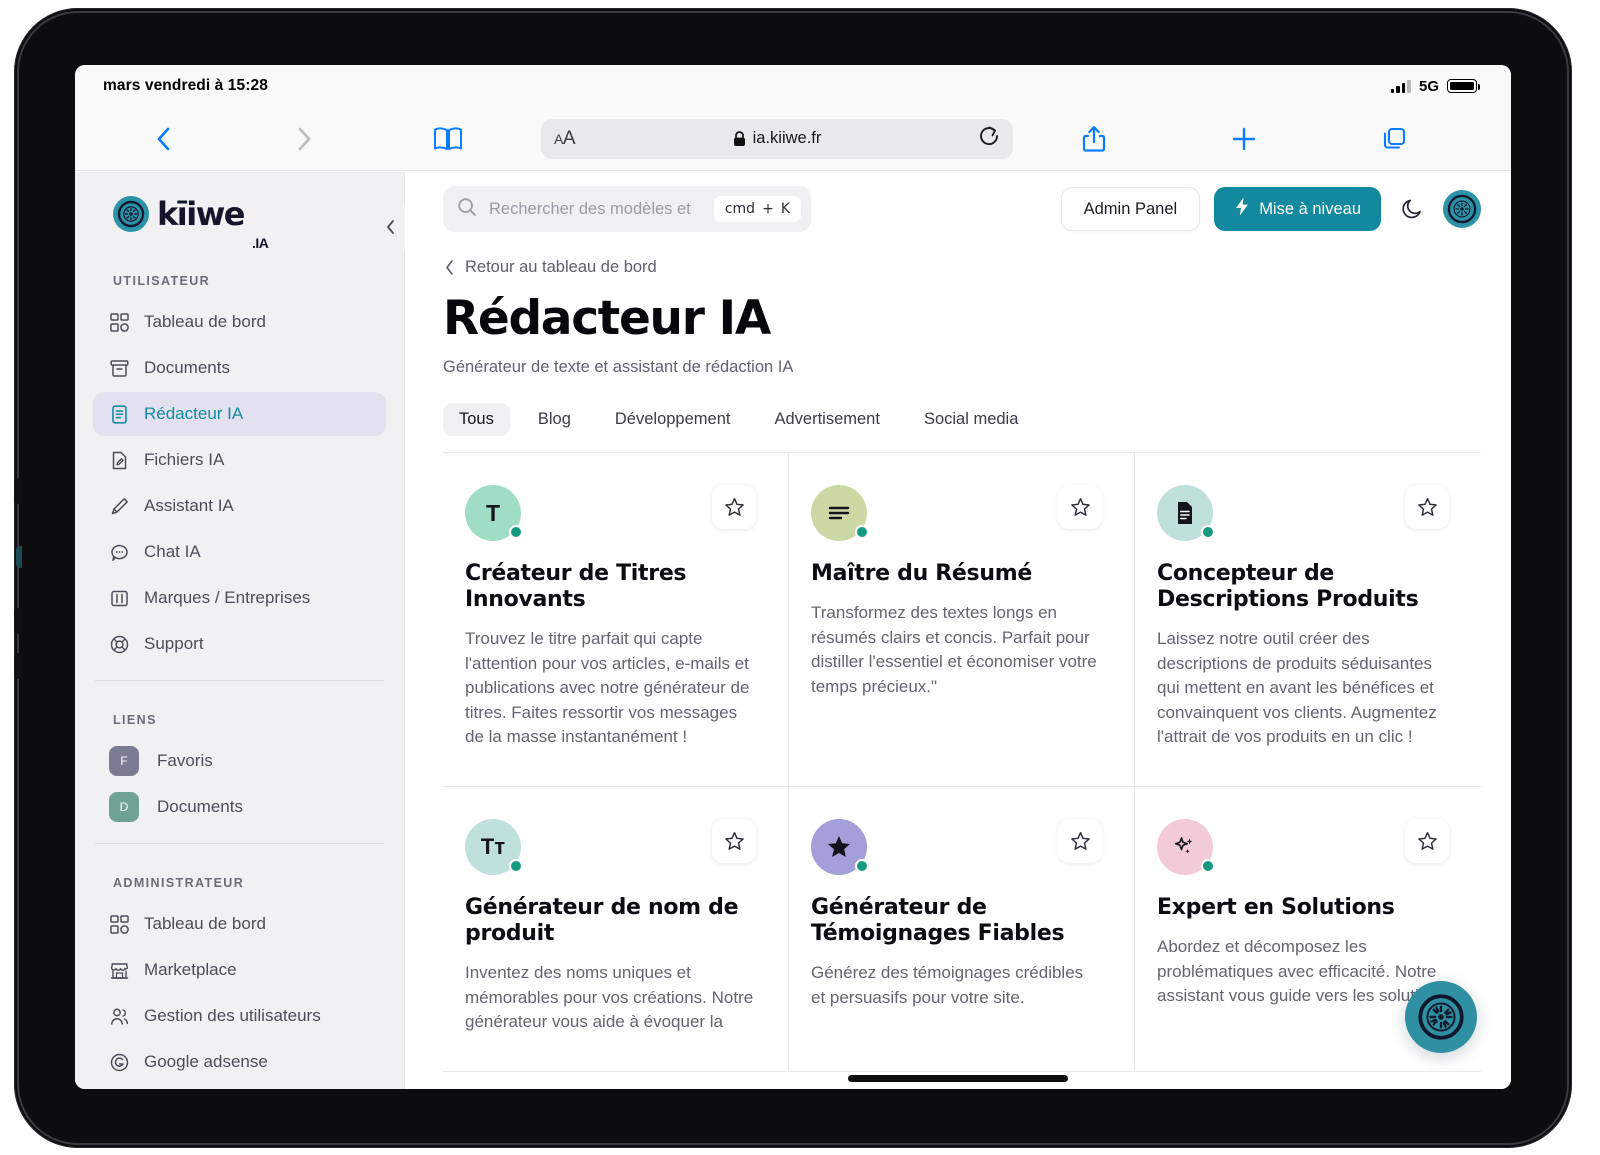 The height and width of the screenshot is (1155, 1600). I want to click on bookmarks-icon, so click(448, 139).